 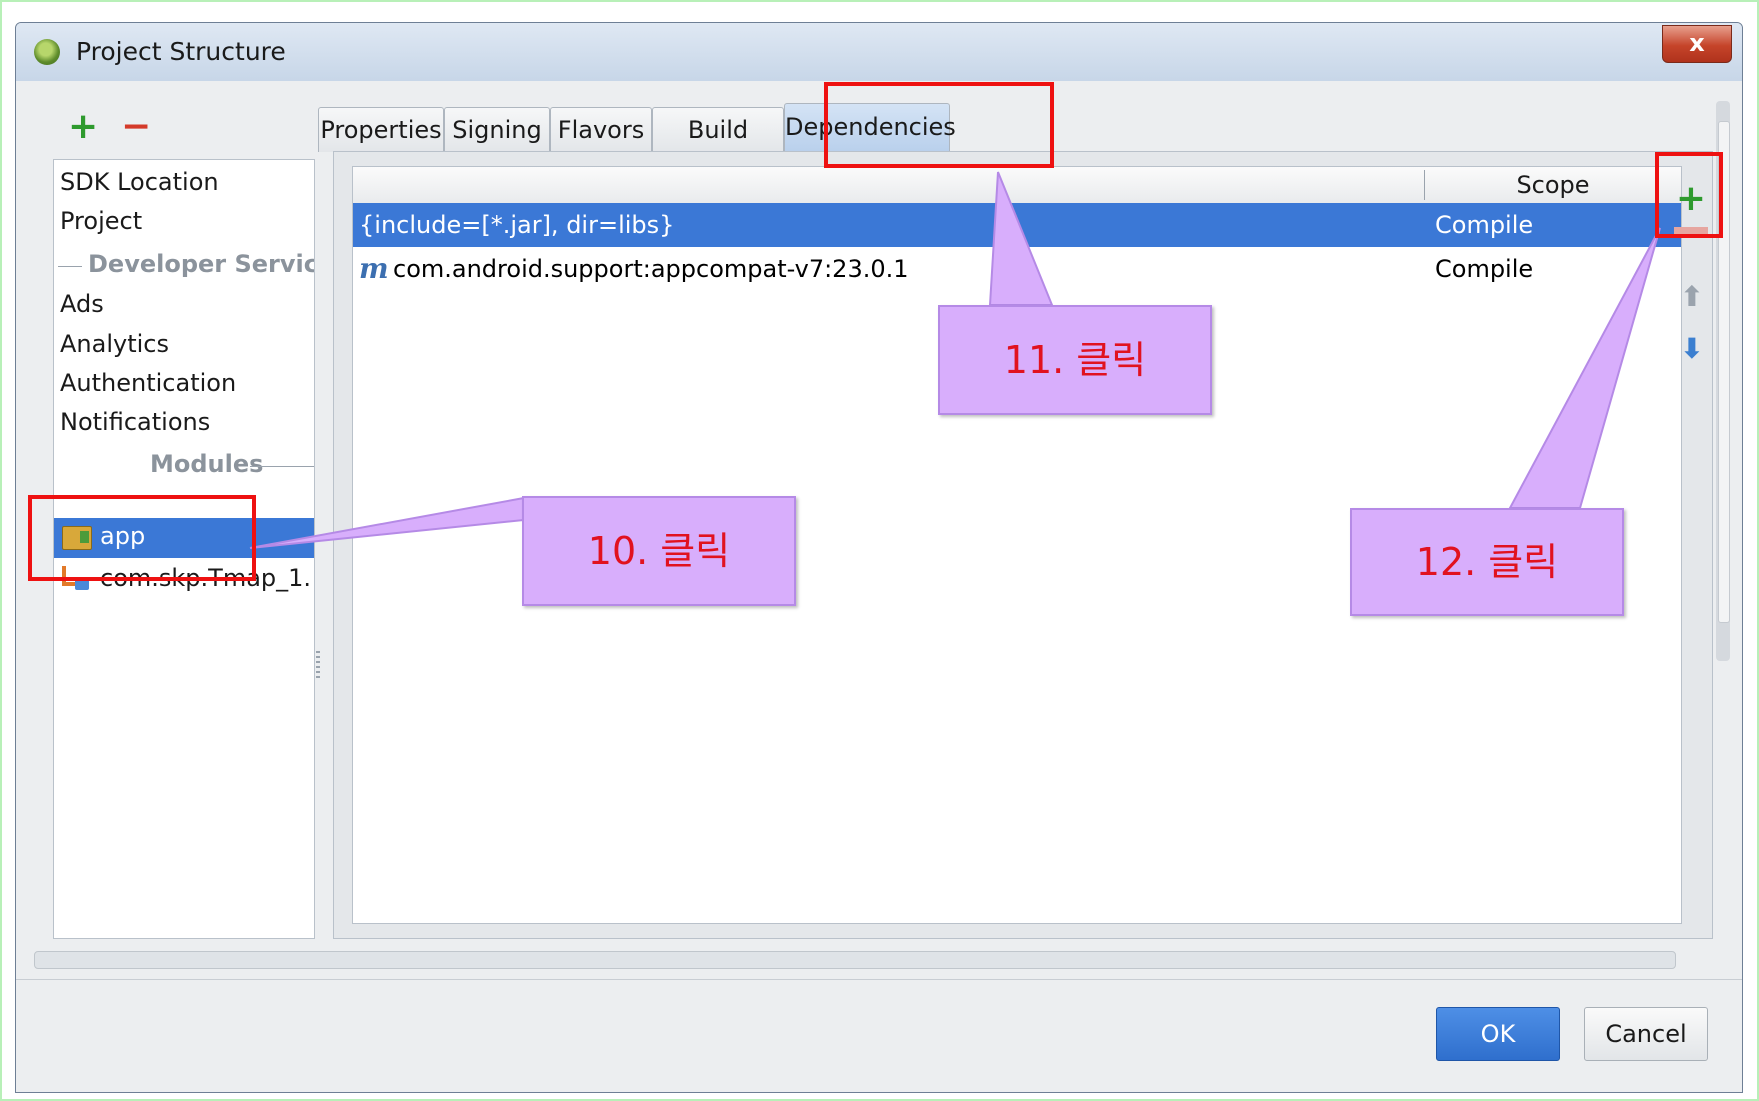 What do you see at coordinates (939, 125) in the screenshot?
I see `highlight-dependencies-tab` at bounding box center [939, 125].